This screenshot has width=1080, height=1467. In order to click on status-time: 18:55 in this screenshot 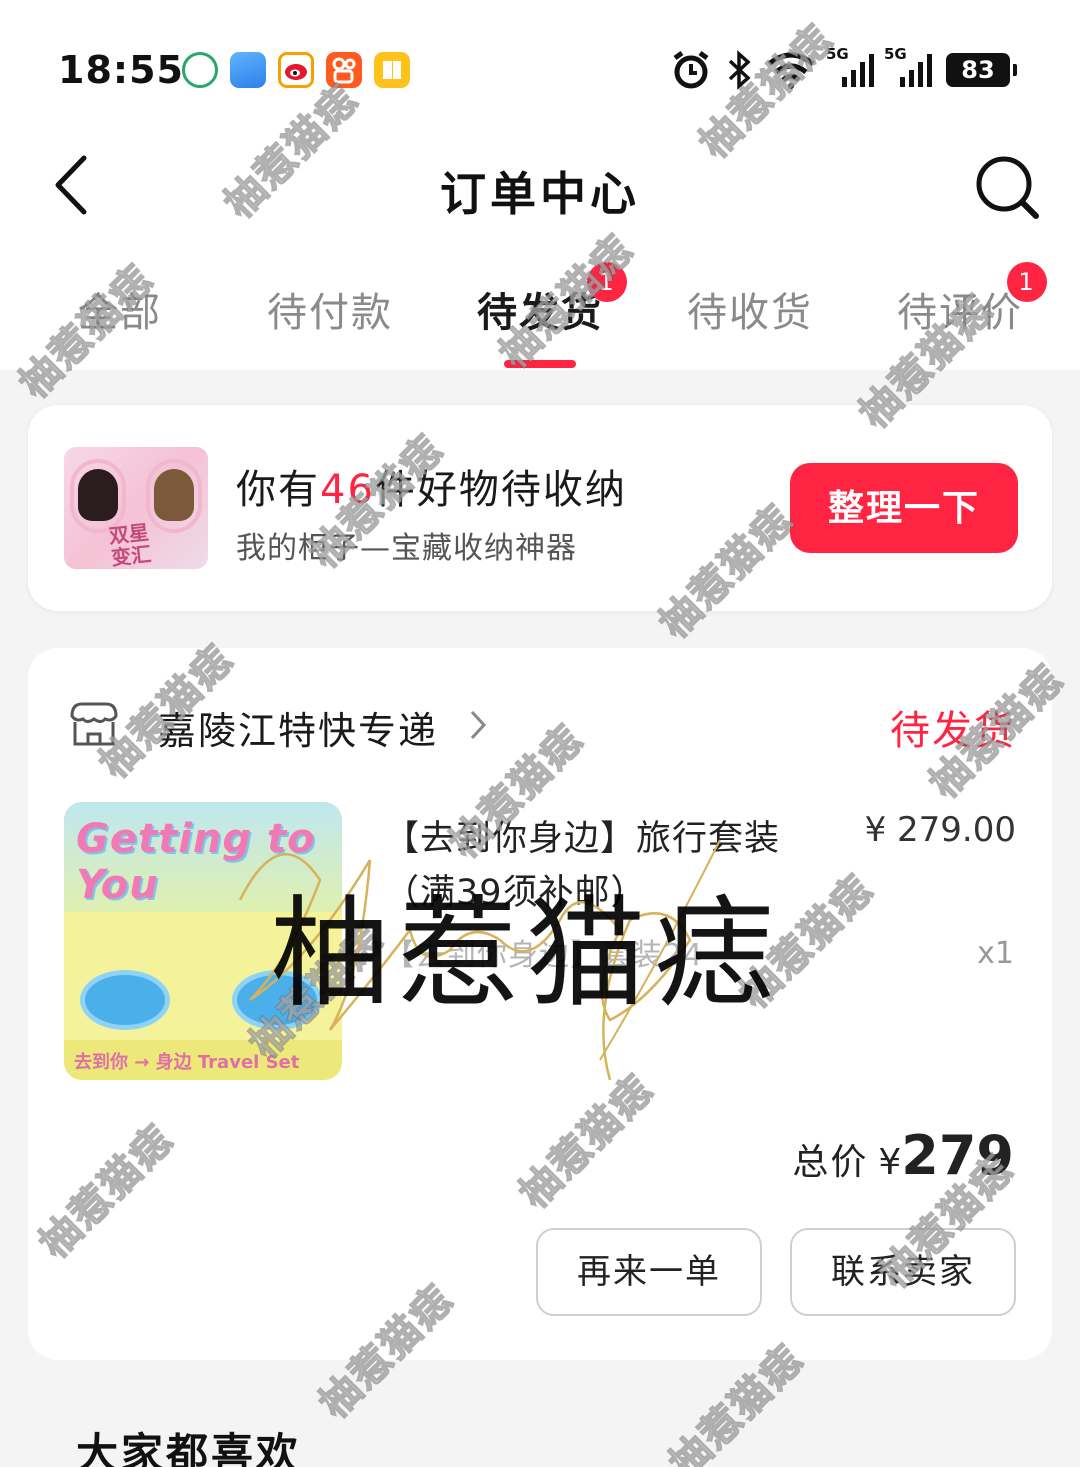, I will do `click(121, 70)`.